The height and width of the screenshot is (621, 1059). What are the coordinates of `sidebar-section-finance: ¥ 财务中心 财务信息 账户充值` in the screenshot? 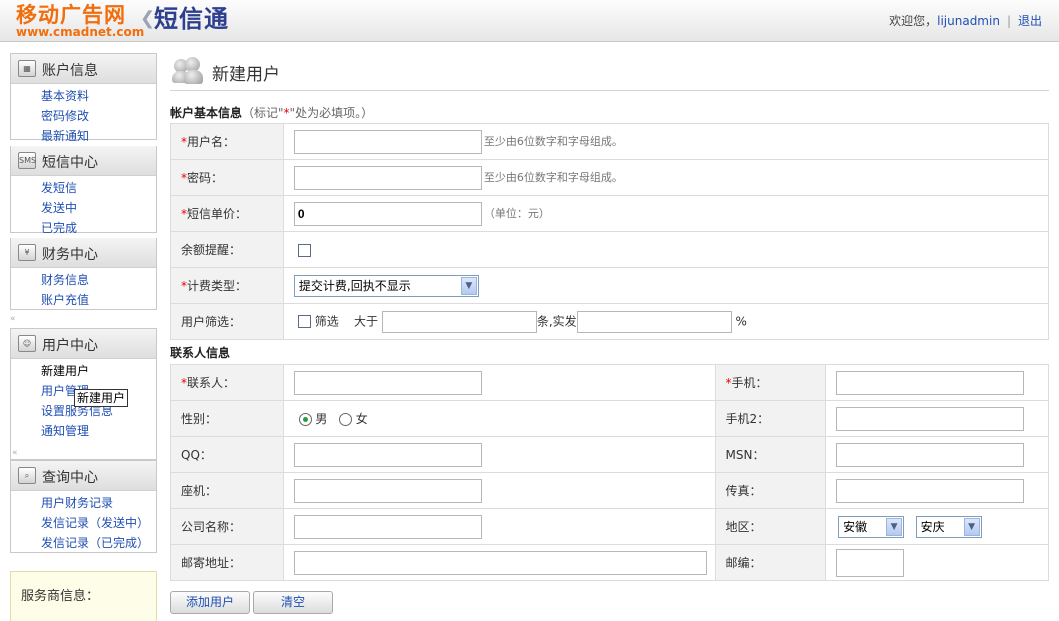 It's located at (83, 274).